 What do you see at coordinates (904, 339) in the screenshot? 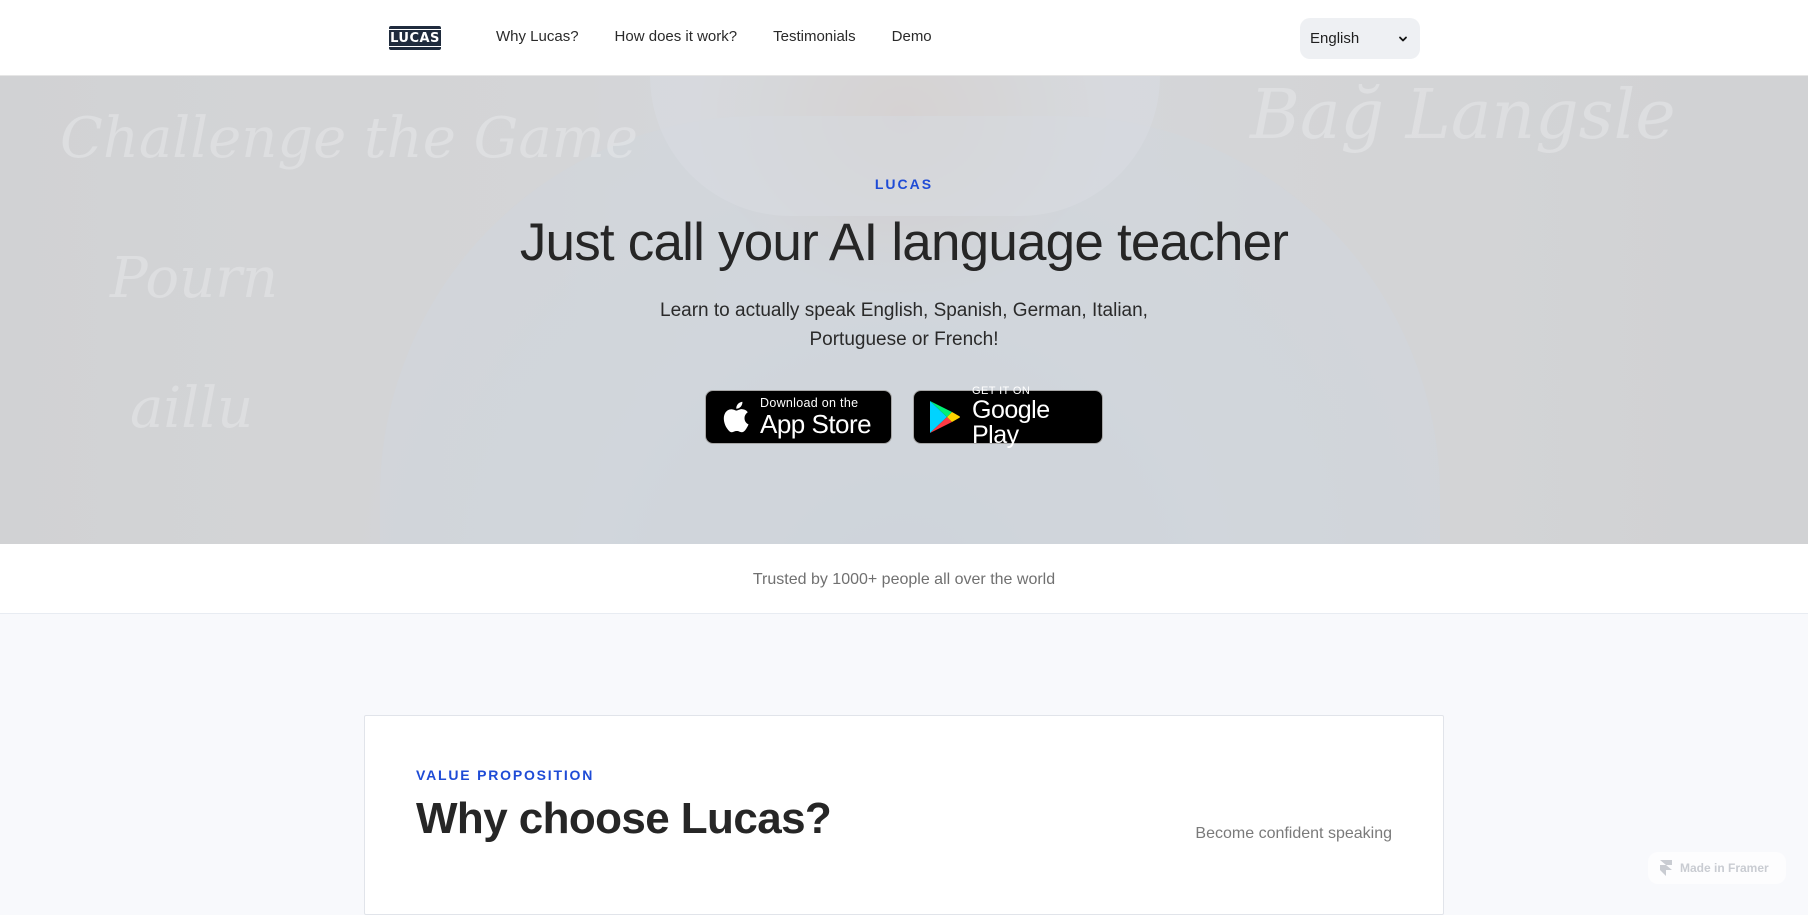
I see `hero-subtitle-line: Portuguese or French!` at bounding box center [904, 339].